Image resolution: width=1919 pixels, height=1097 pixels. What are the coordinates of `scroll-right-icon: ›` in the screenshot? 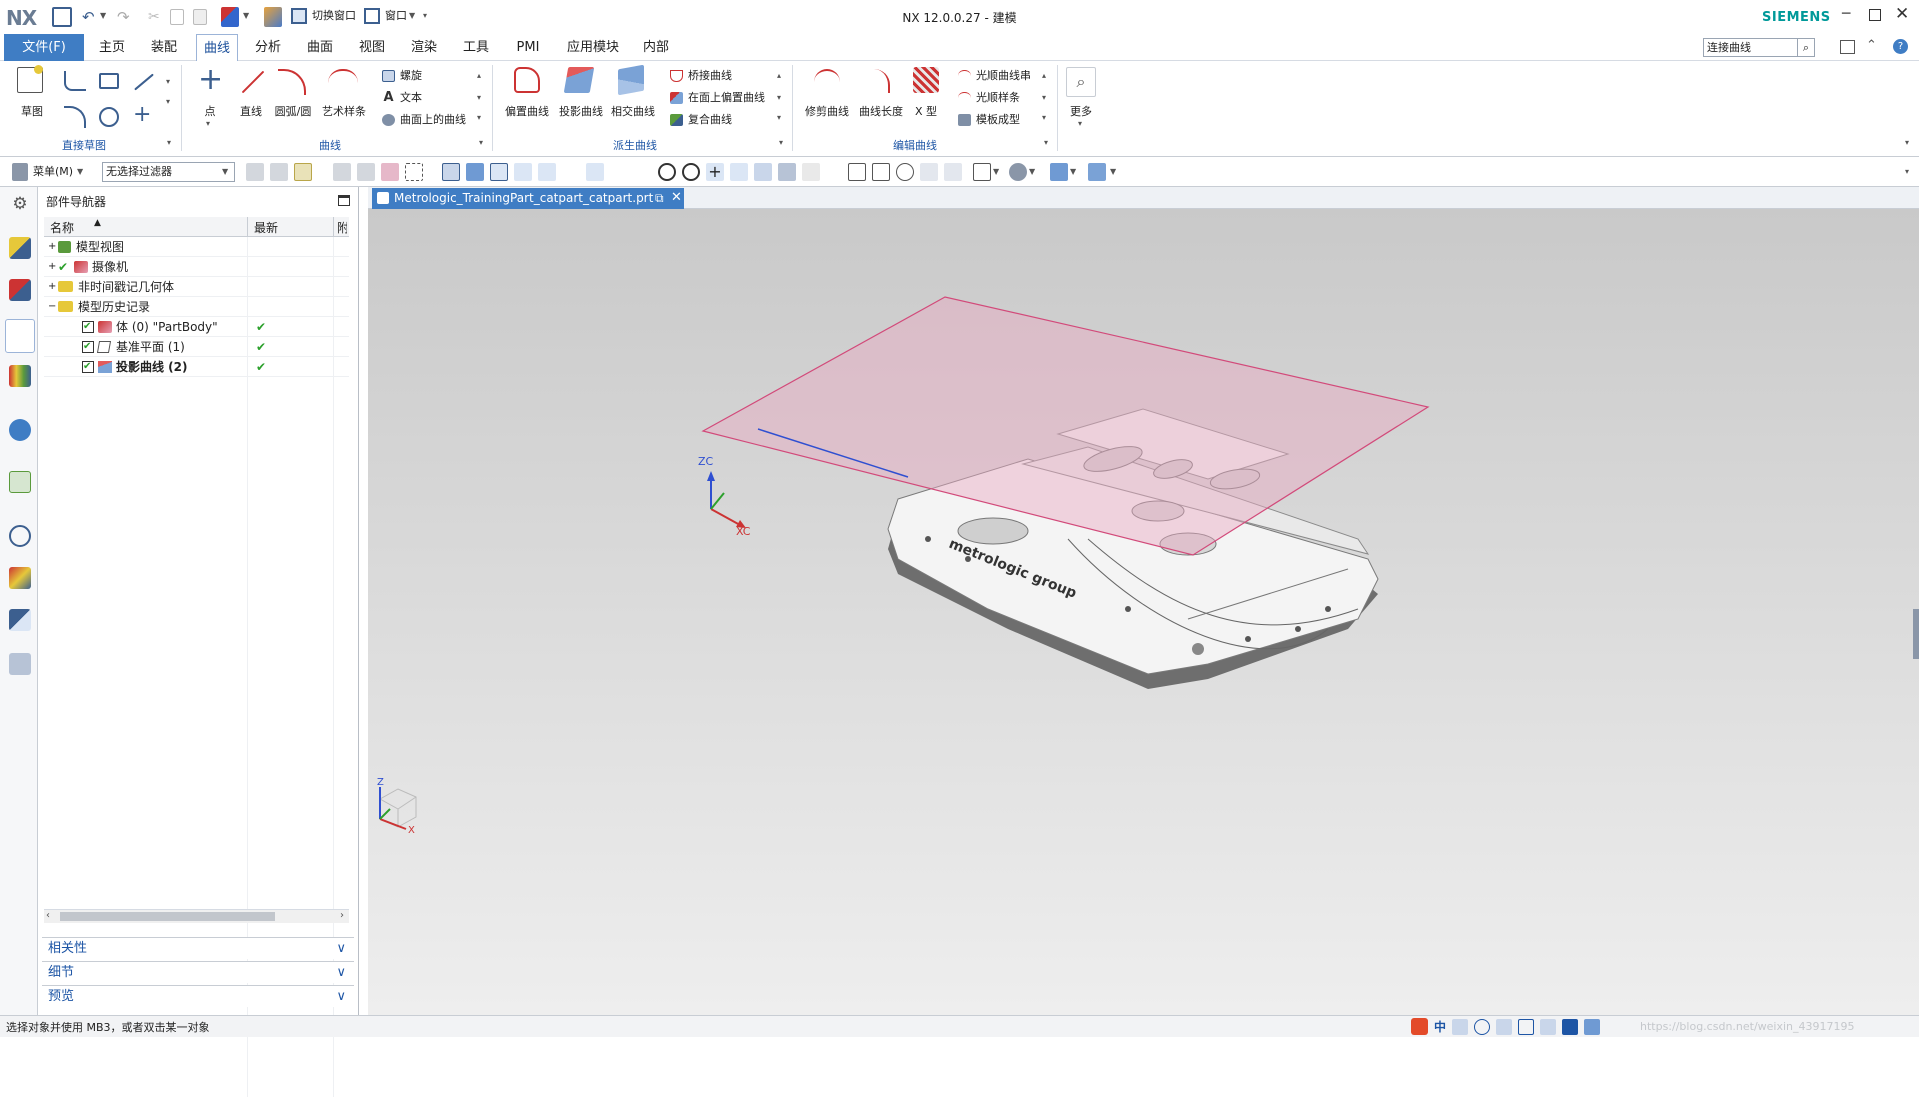 It's located at (342, 915).